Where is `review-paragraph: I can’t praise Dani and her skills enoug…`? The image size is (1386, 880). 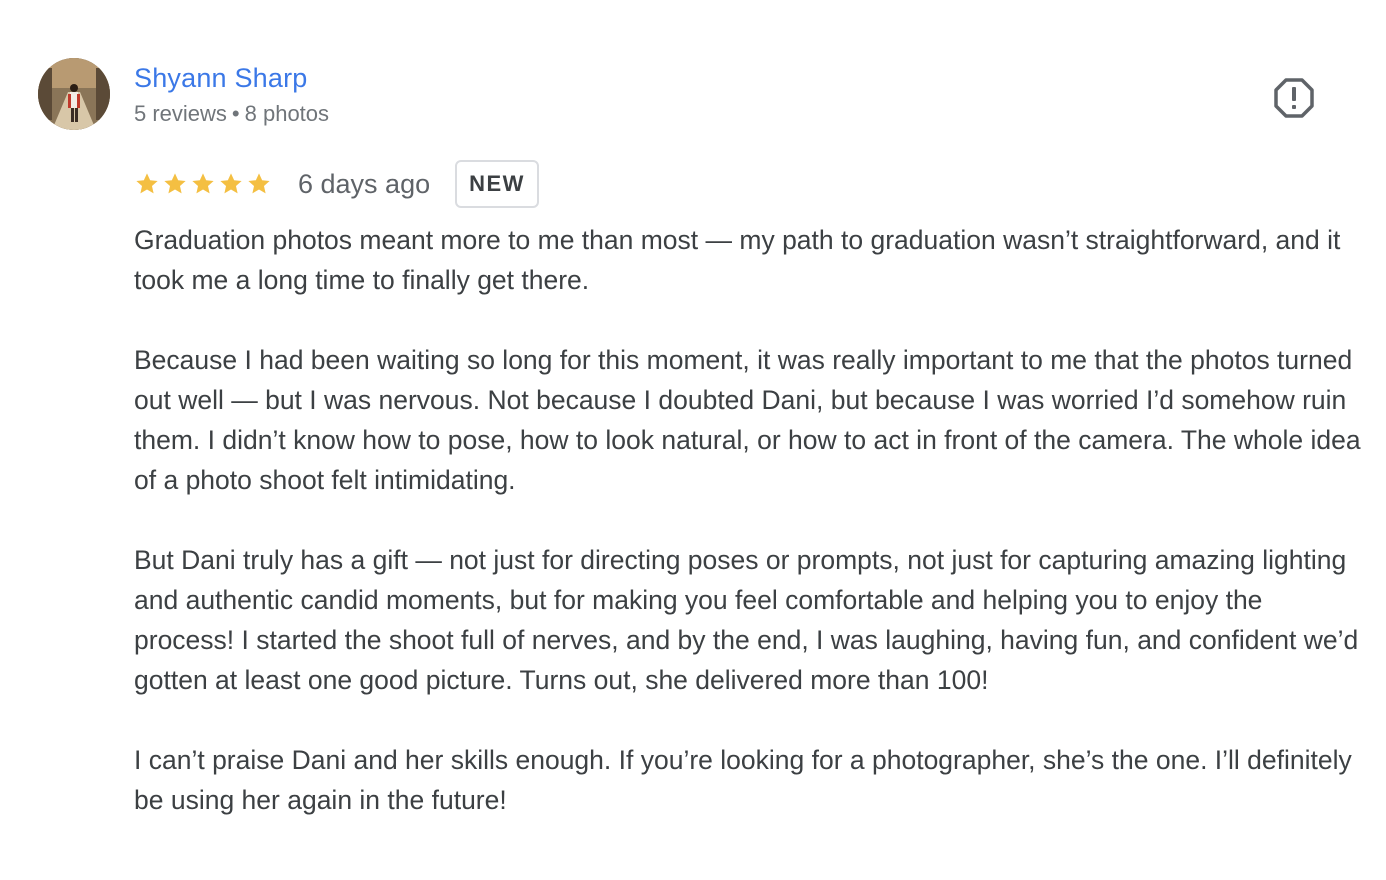 review-paragraph: I can’t praise Dani and her skills enoug… is located at coordinates (743, 780).